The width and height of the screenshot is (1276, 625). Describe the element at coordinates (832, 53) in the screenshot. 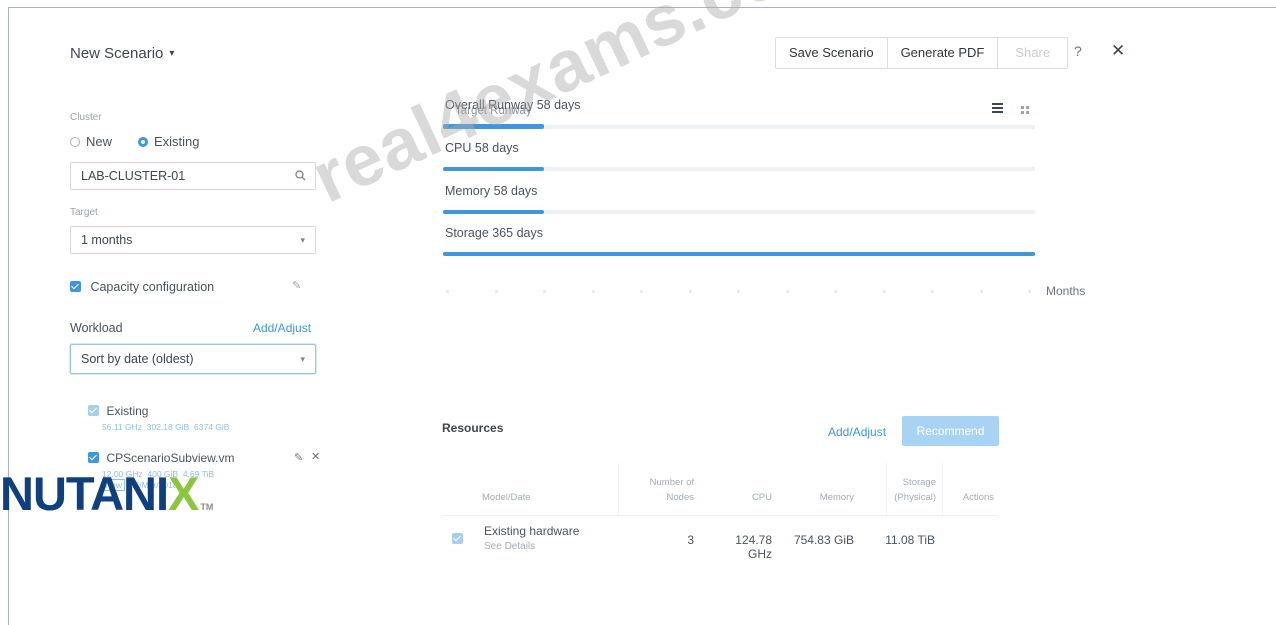

I see `save-scenario-button: Save Scenario` at that location.